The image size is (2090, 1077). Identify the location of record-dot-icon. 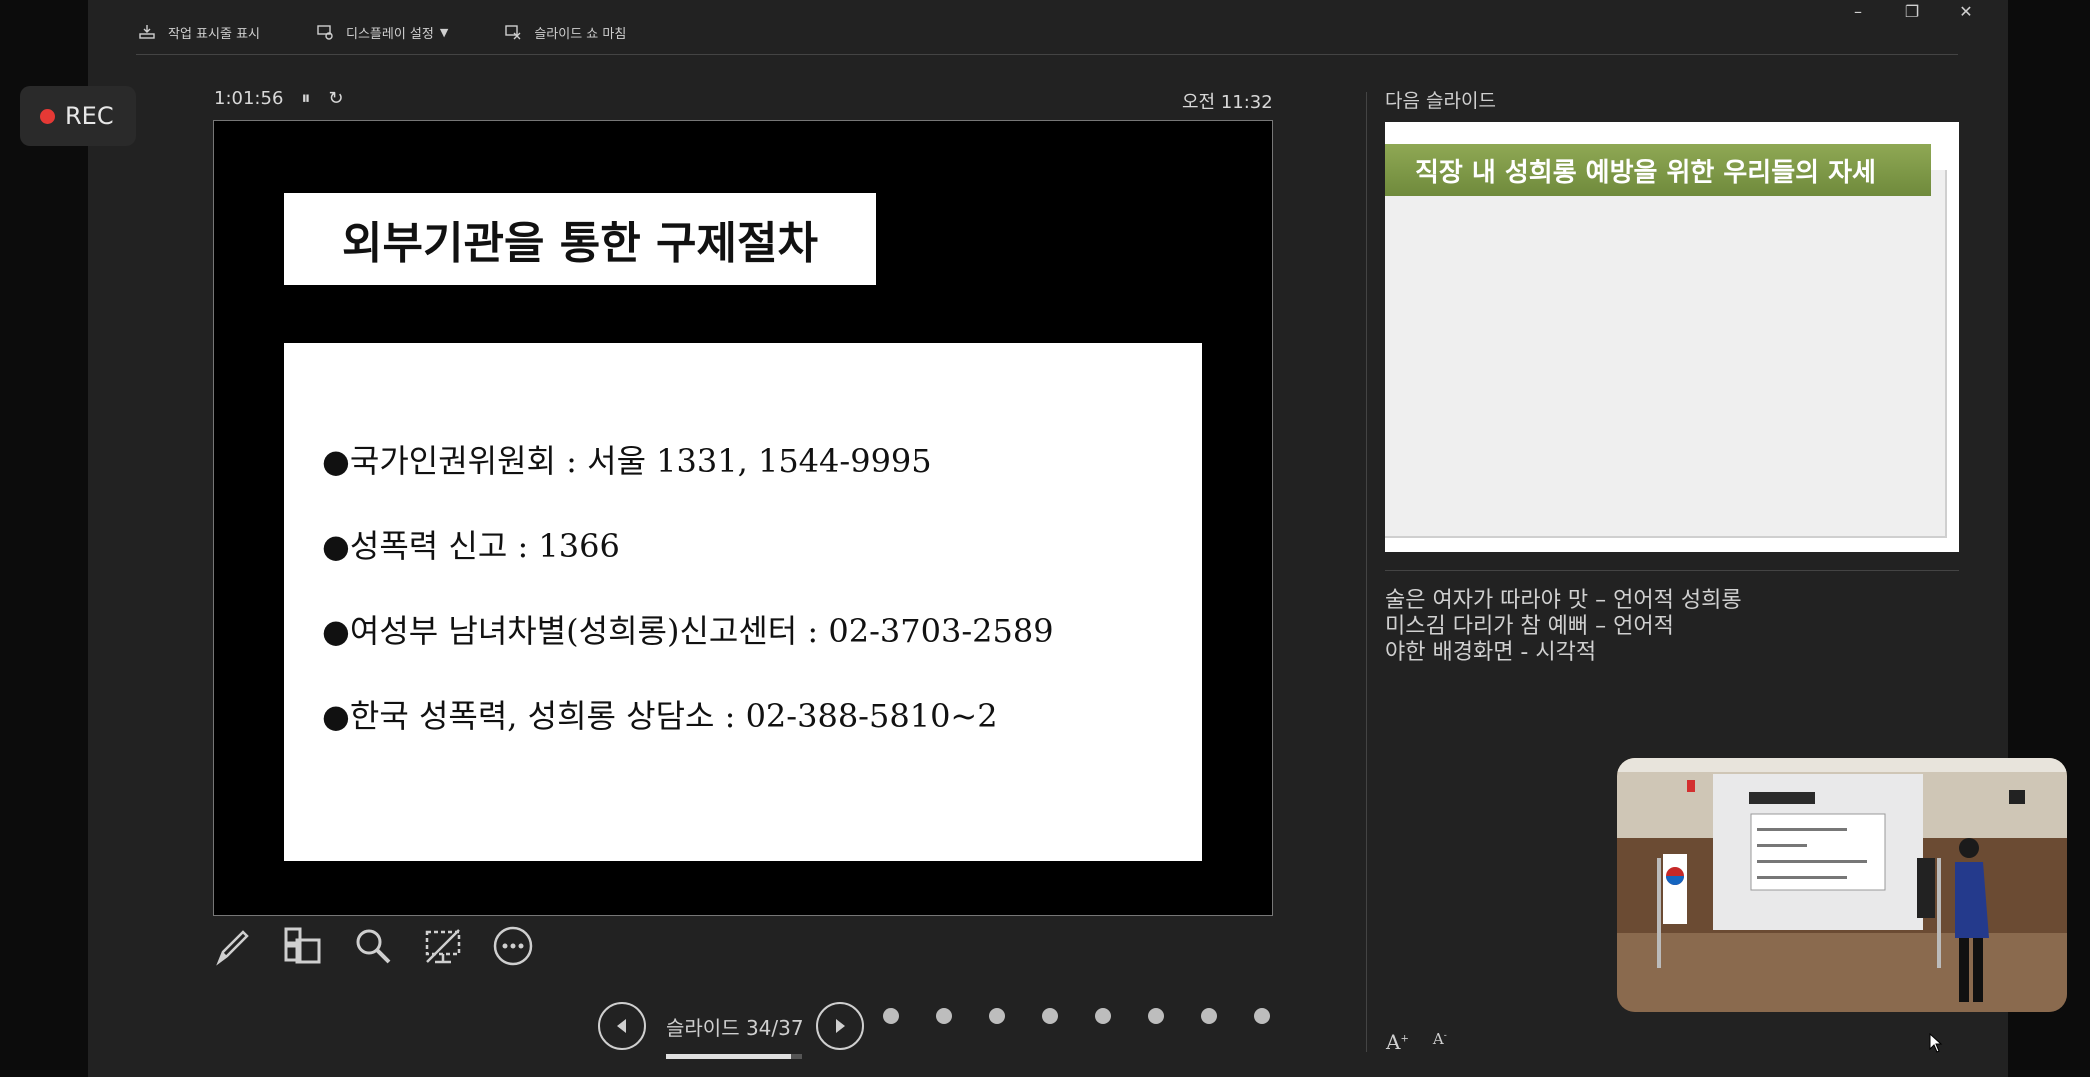
(47, 116).